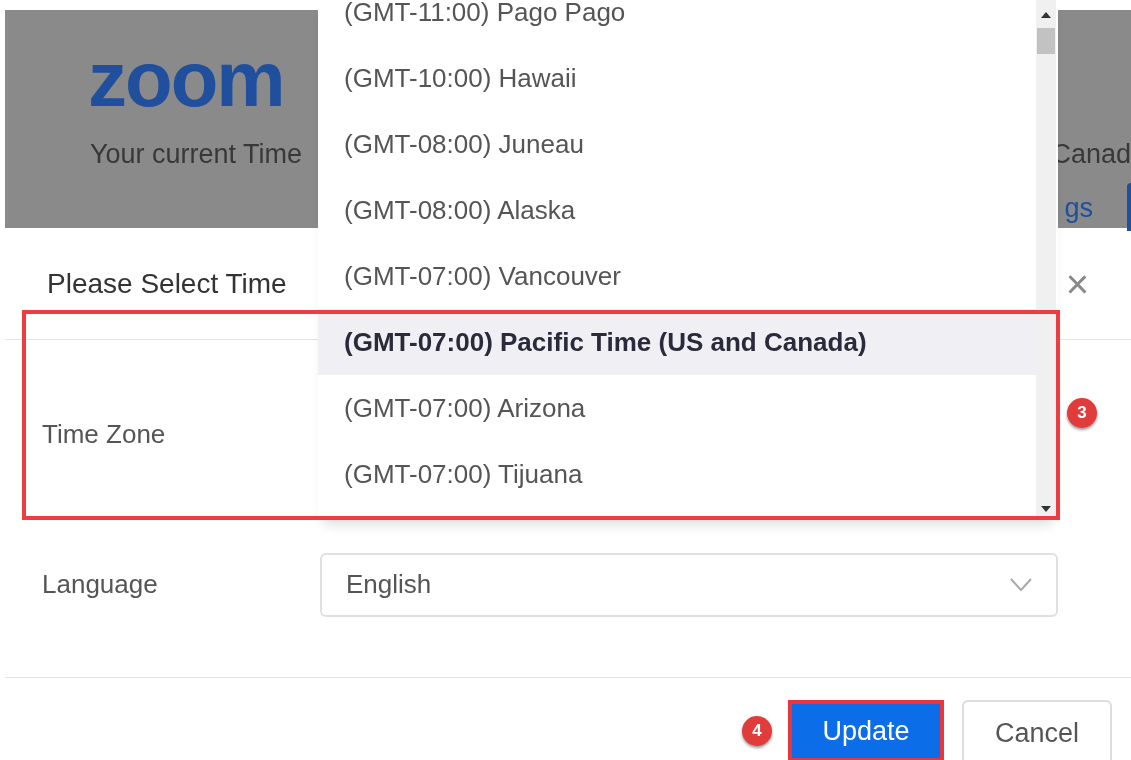  Describe the element at coordinates (1021, 584) in the screenshot. I see `chevron-down-icon` at that location.